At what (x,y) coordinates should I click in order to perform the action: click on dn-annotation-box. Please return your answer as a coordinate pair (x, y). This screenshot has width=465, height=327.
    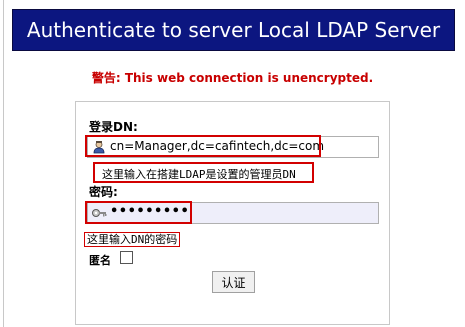
    Looking at the image, I should click on (203, 146).